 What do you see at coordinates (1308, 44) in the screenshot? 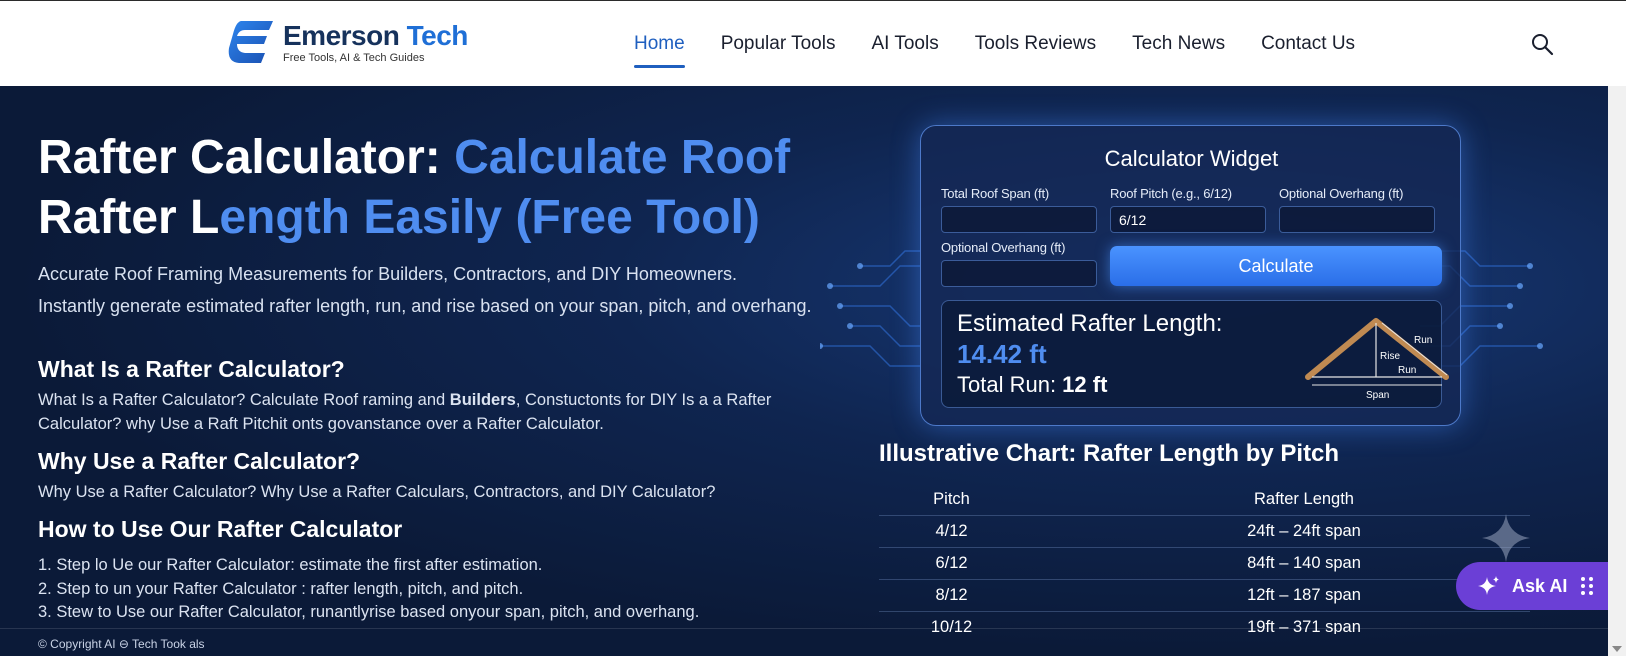
I see `nav-contact-us: Contact Us` at bounding box center [1308, 44].